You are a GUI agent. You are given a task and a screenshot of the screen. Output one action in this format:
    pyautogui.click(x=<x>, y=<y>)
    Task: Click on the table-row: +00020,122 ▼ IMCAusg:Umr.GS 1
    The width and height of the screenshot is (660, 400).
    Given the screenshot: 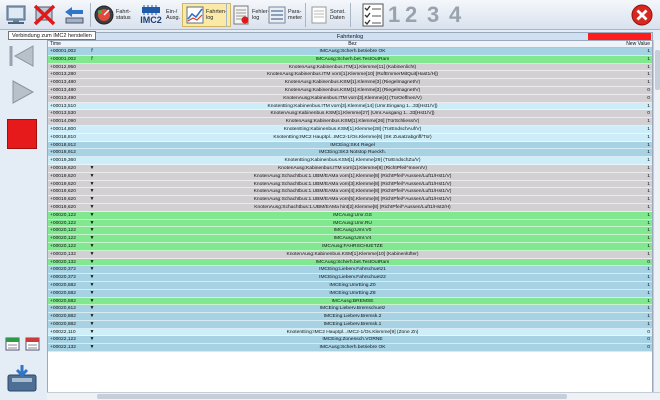 What is the action you would take?
    pyautogui.click(x=350, y=215)
    